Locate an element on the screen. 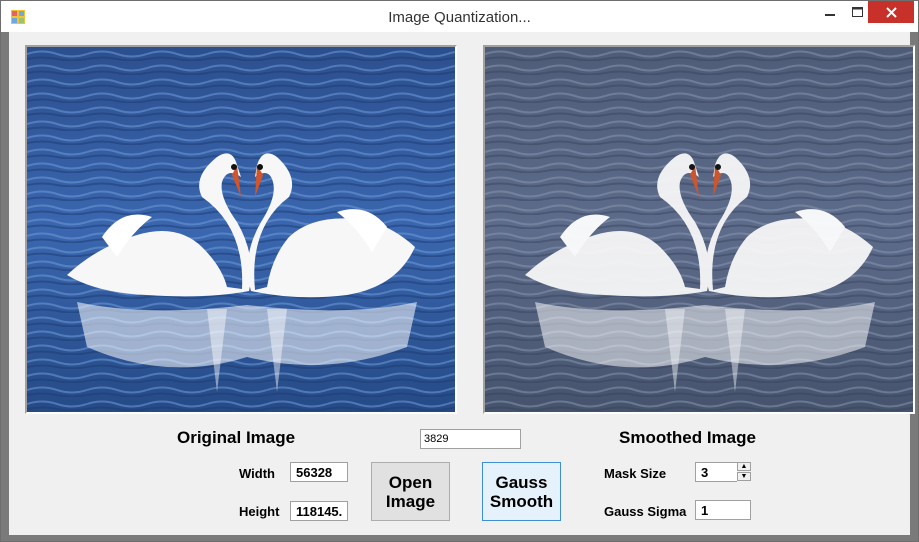  mask-size-input: 3 is located at coordinates (716, 472).